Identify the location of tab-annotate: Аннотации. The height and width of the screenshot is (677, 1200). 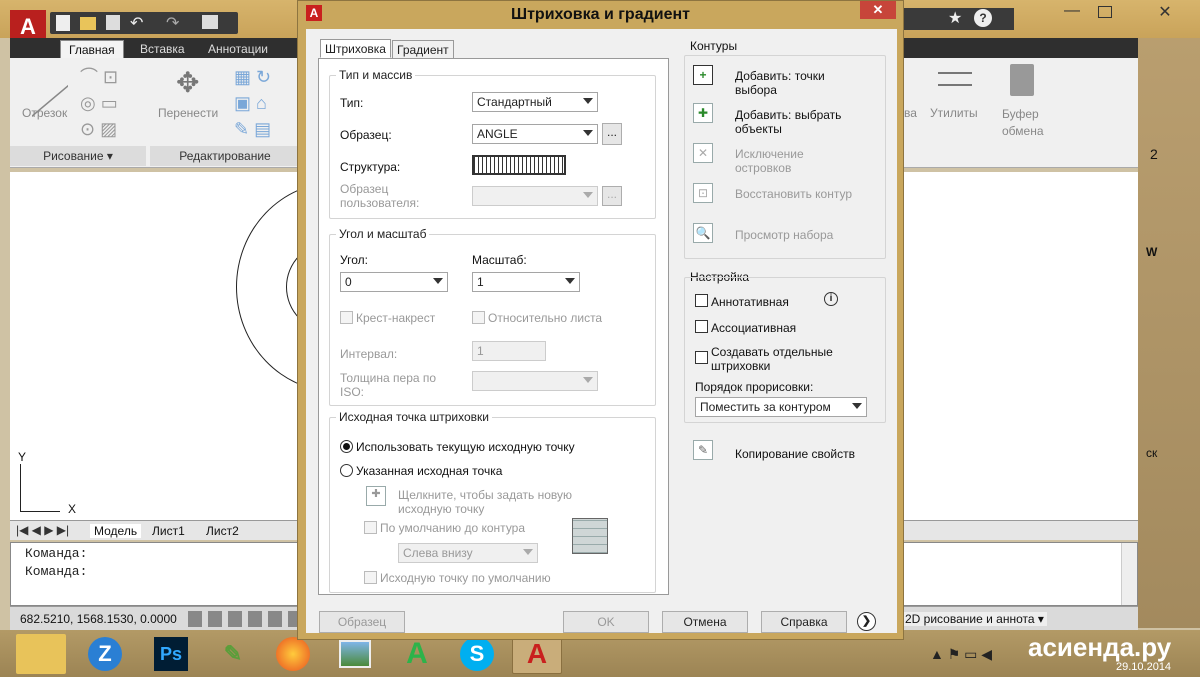
(238, 49).